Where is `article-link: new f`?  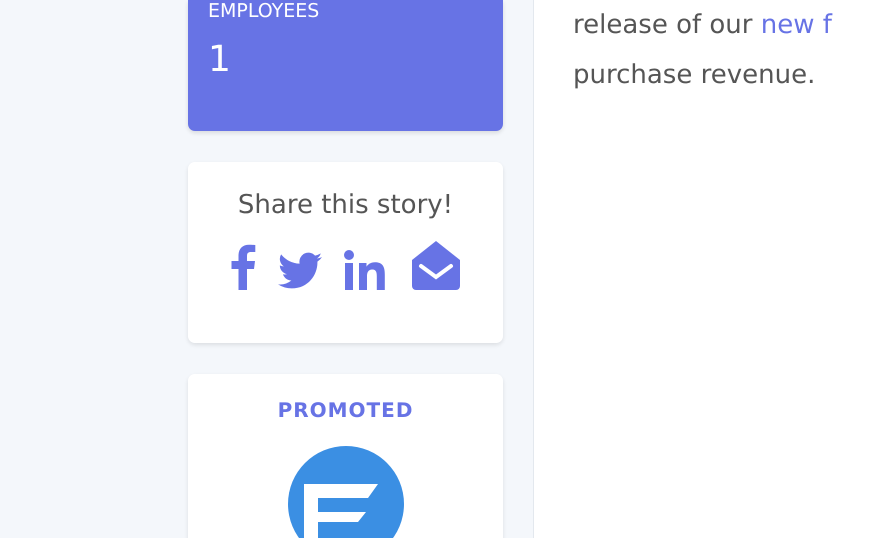 article-link: new f is located at coordinates (796, 25).